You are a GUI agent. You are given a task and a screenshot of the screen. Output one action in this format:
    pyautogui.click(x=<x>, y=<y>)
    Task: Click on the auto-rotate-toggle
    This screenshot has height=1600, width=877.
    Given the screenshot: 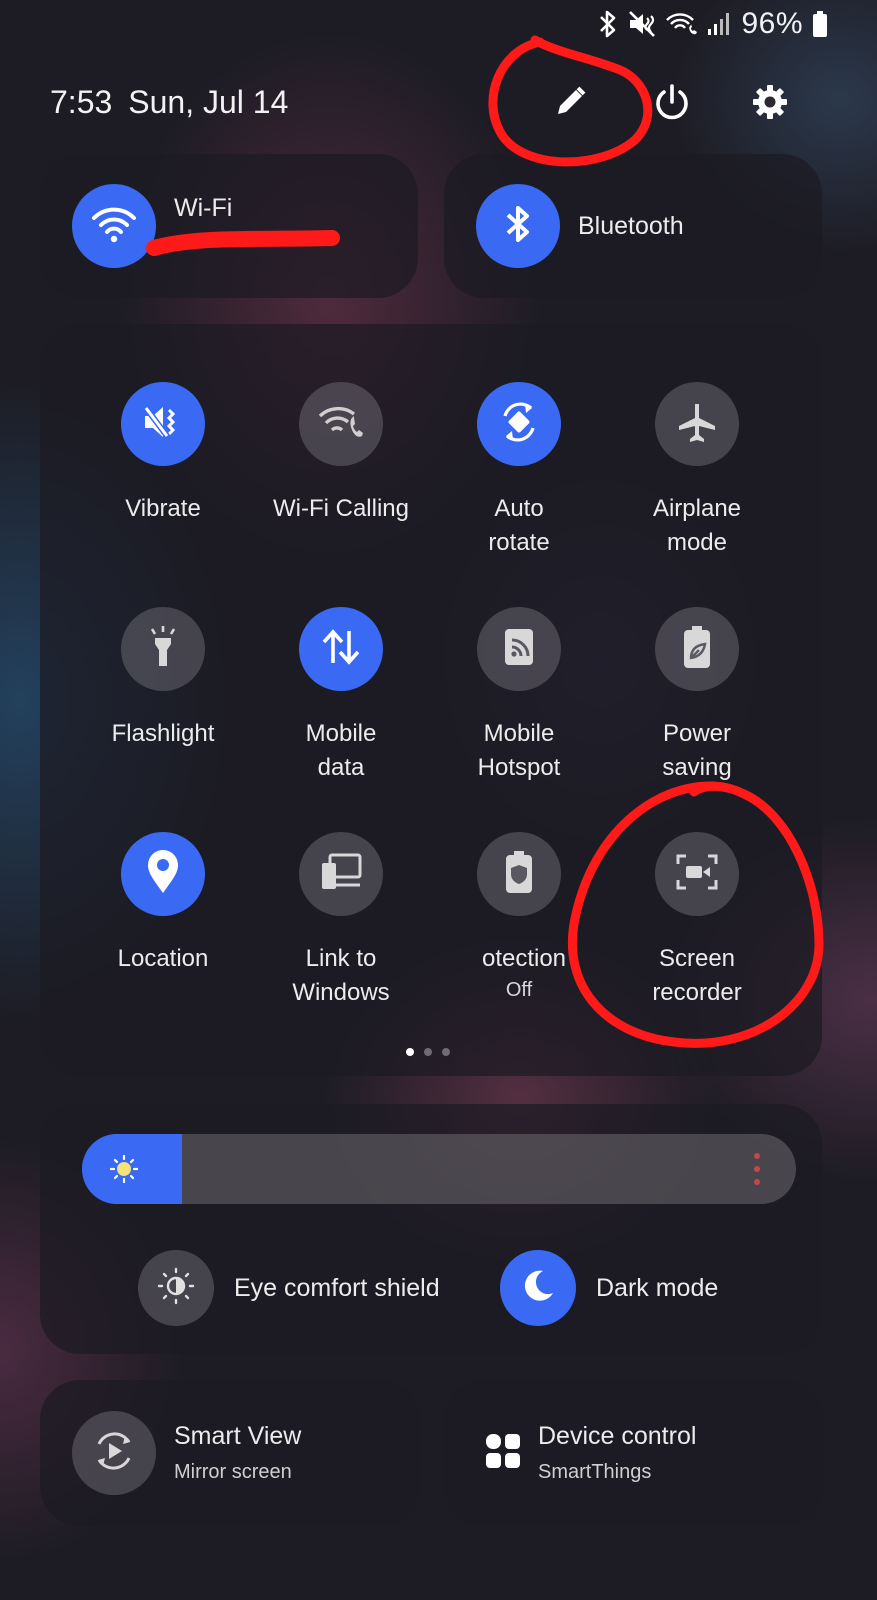 What is the action you would take?
    pyautogui.click(x=519, y=424)
    